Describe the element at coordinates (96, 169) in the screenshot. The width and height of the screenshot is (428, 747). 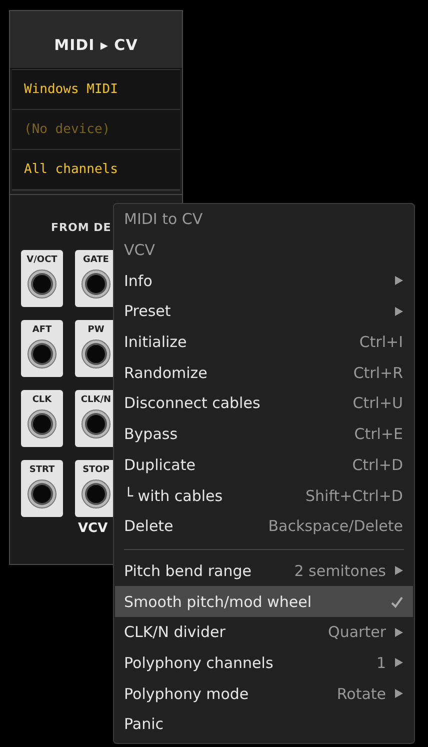
I see `display-row: All channels` at that location.